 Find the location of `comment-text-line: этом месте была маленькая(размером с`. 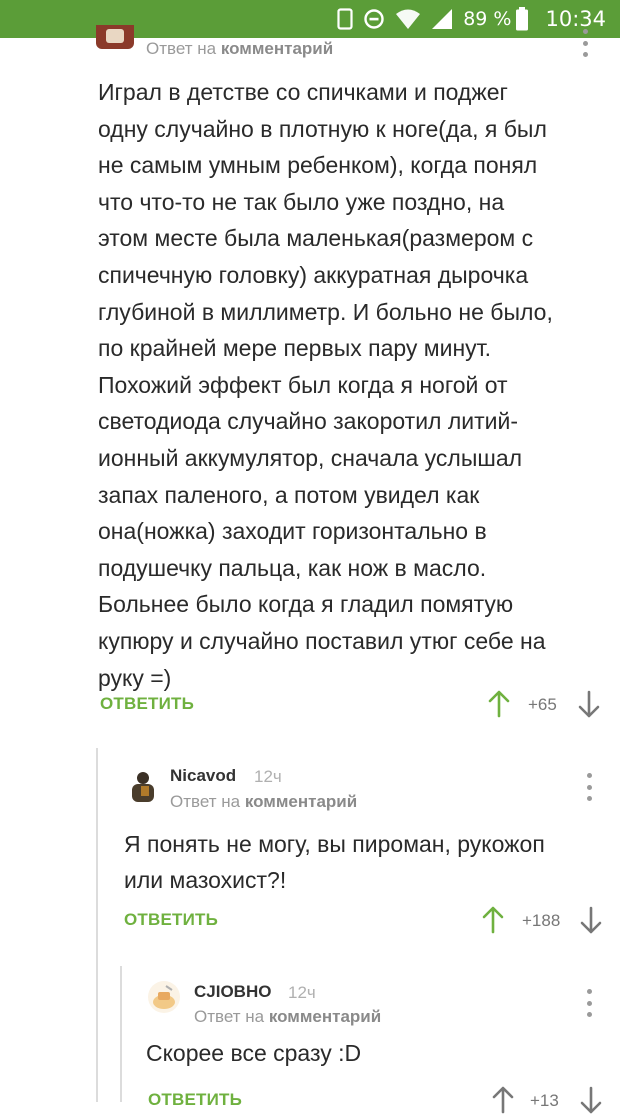

comment-text-line: этом месте была маленькая(размером с is located at coordinates (316, 238).